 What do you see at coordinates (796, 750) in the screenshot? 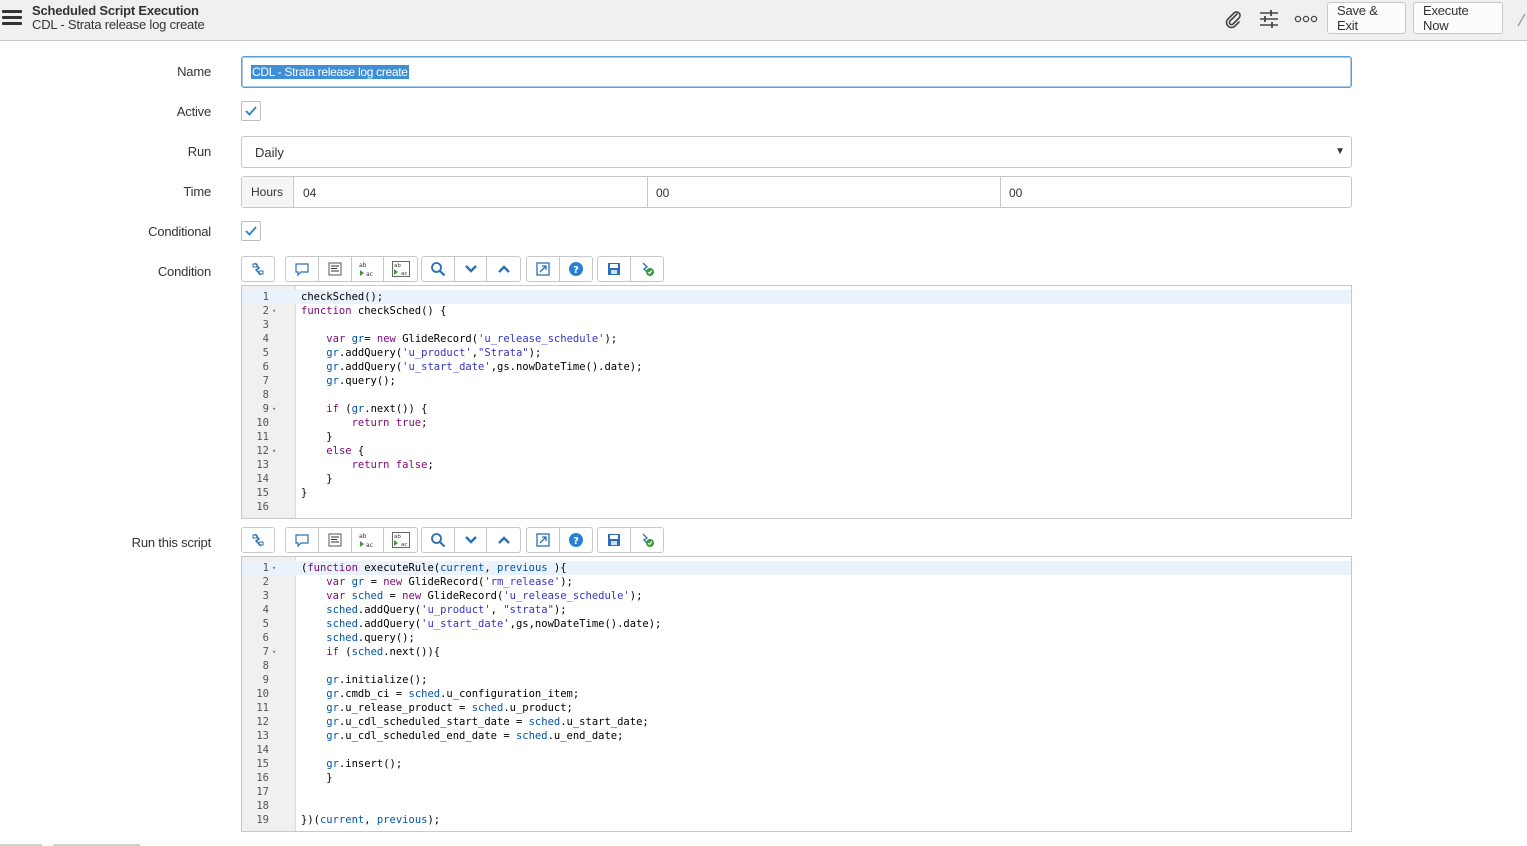
I see `code-line: 14` at bounding box center [796, 750].